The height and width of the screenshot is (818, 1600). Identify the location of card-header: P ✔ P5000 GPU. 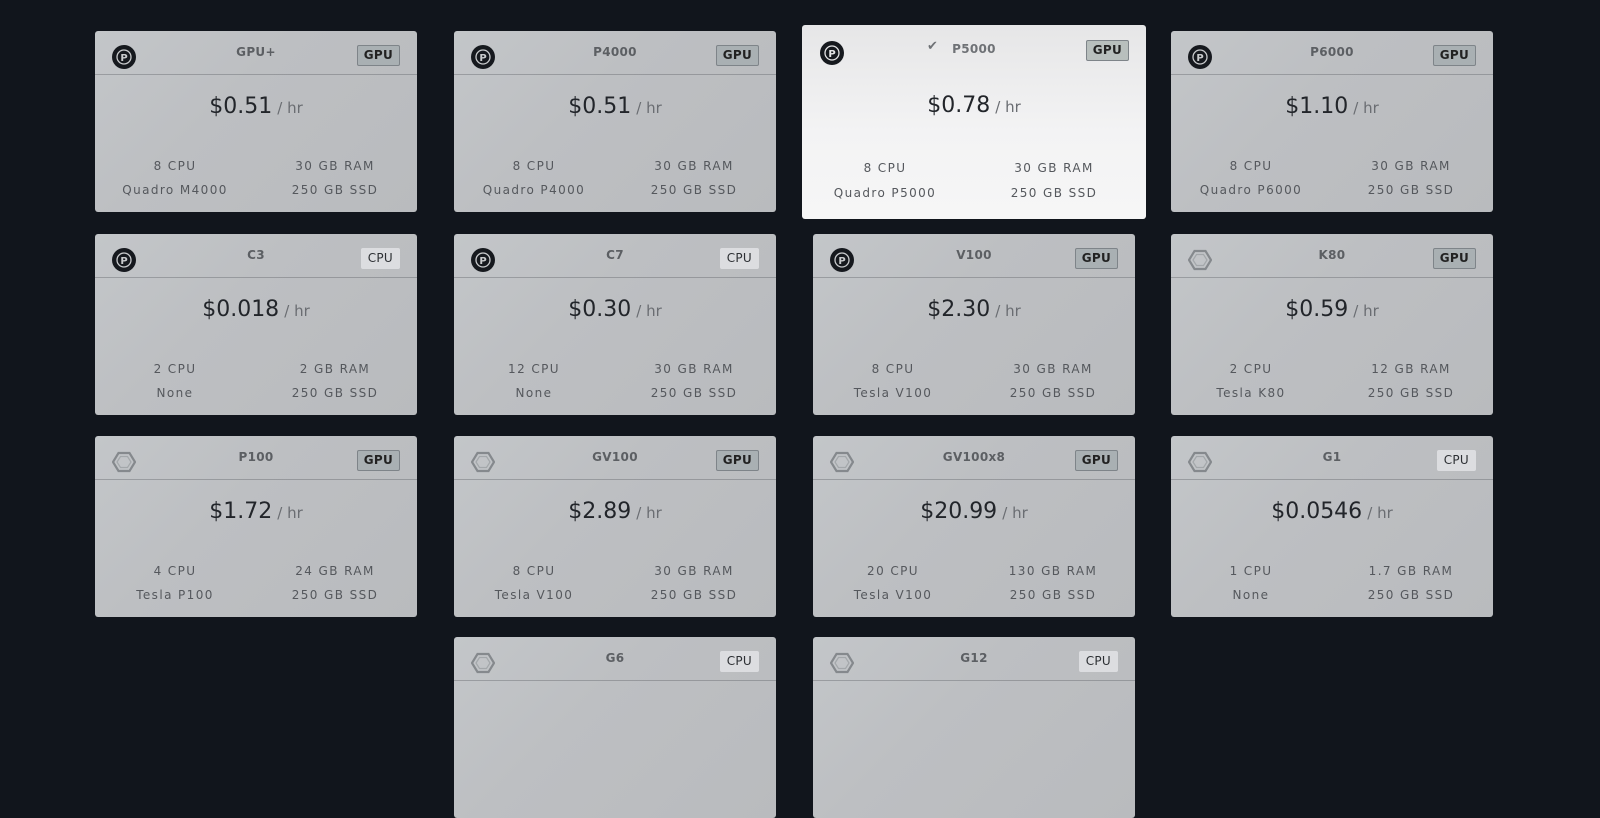
(974, 48).